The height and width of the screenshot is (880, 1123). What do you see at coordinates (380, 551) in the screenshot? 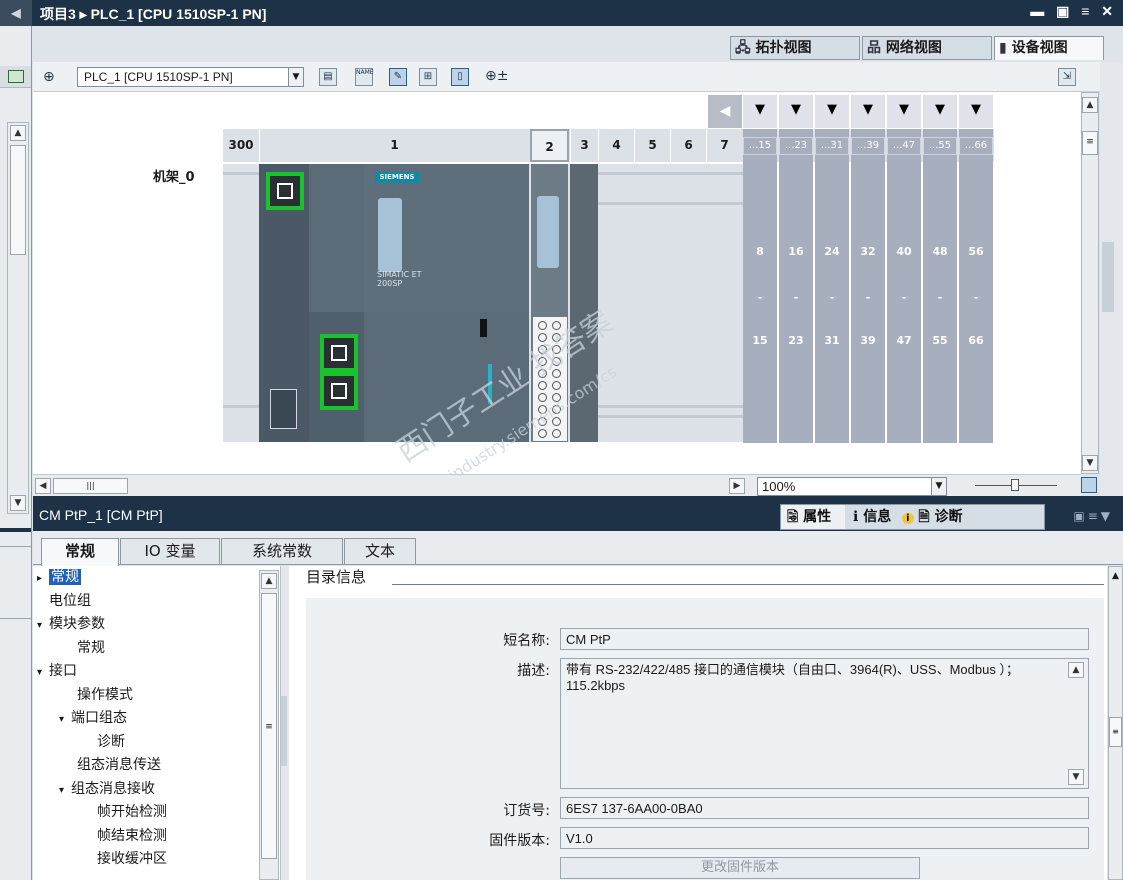
I see `tab-texts: 文本` at bounding box center [380, 551].